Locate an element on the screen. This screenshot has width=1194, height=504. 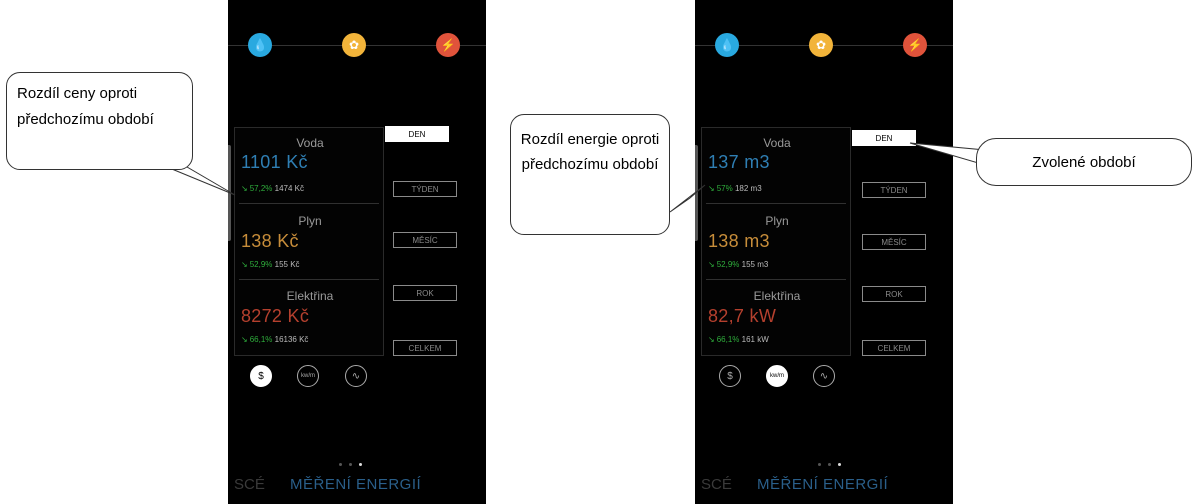
callout-text: Zvolené období is located at coordinates (1084, 162).